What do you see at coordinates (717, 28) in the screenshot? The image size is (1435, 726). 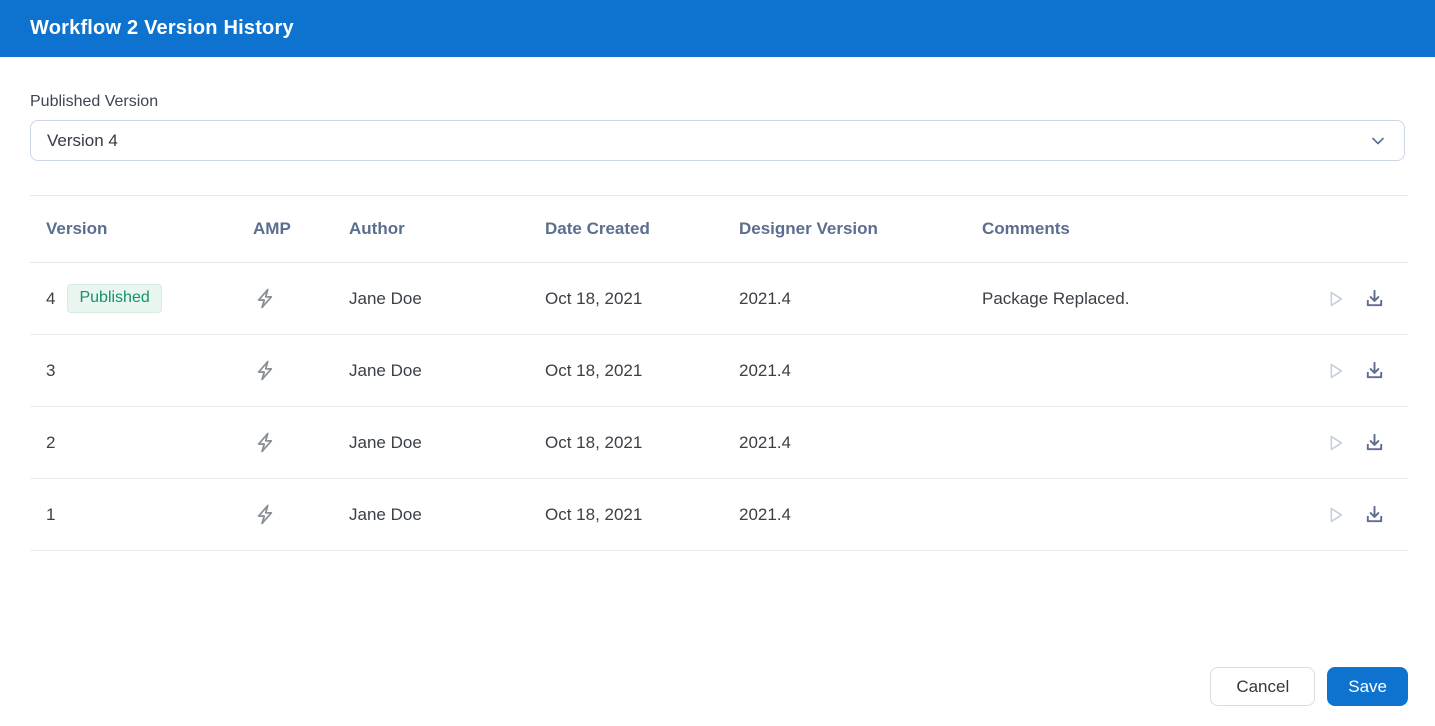 I see `dialog-header: Workflow 2 Version History` at bounding box center [717, 28].